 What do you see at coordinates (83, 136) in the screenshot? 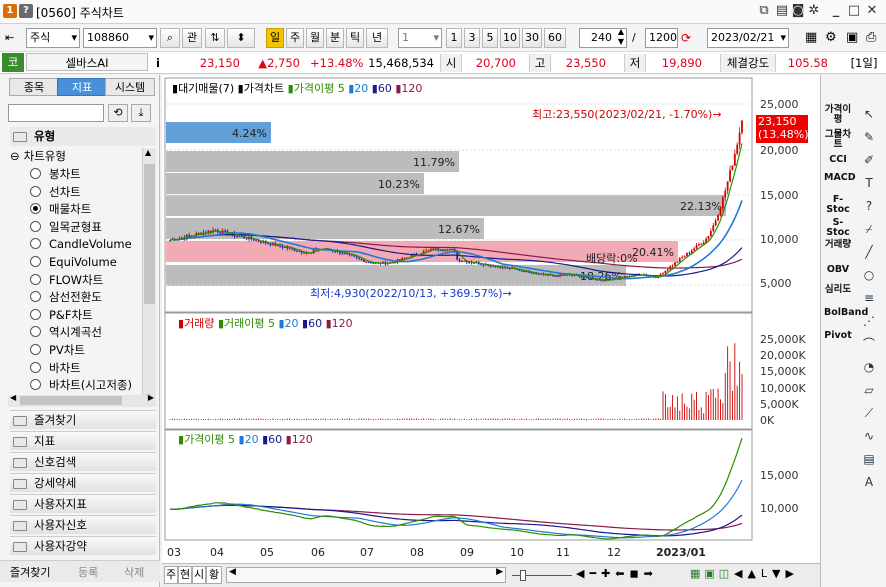
I see `group-header-type: 유형` at bounding box center [83, 136].